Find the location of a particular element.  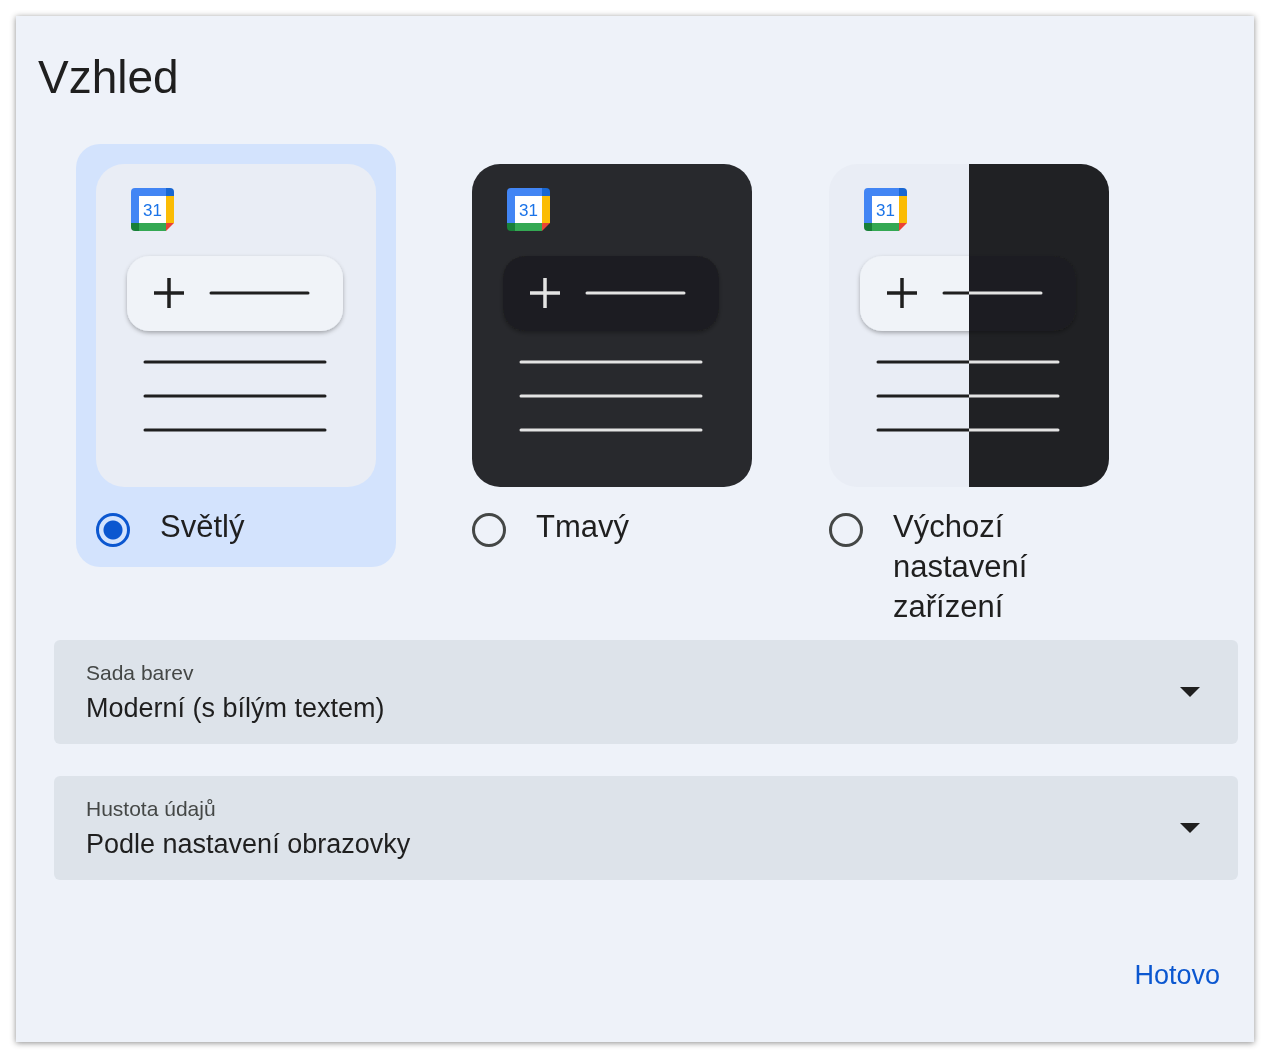

dialog-title: Vzhled is located at coordinates (109, 77).